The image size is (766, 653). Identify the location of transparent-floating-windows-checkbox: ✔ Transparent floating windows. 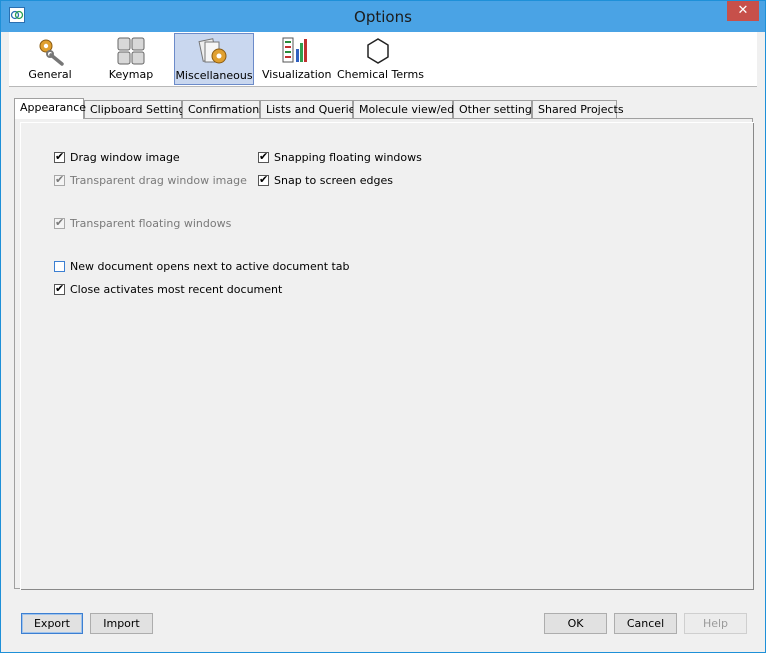
(142, 223).